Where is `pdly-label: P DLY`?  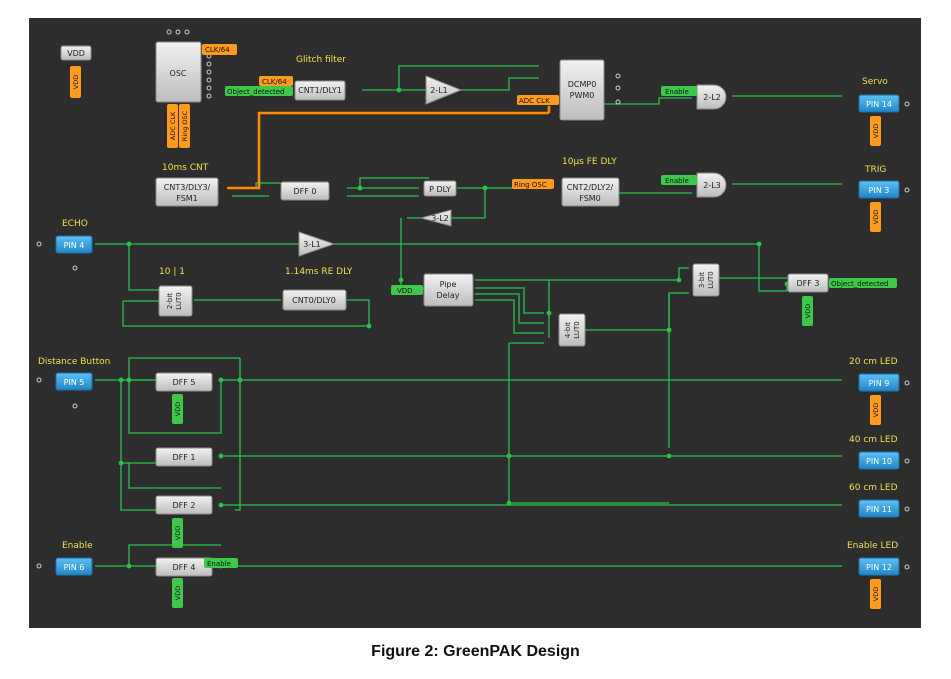 pdly-label: P DLY is located at coordinates (440, 189).